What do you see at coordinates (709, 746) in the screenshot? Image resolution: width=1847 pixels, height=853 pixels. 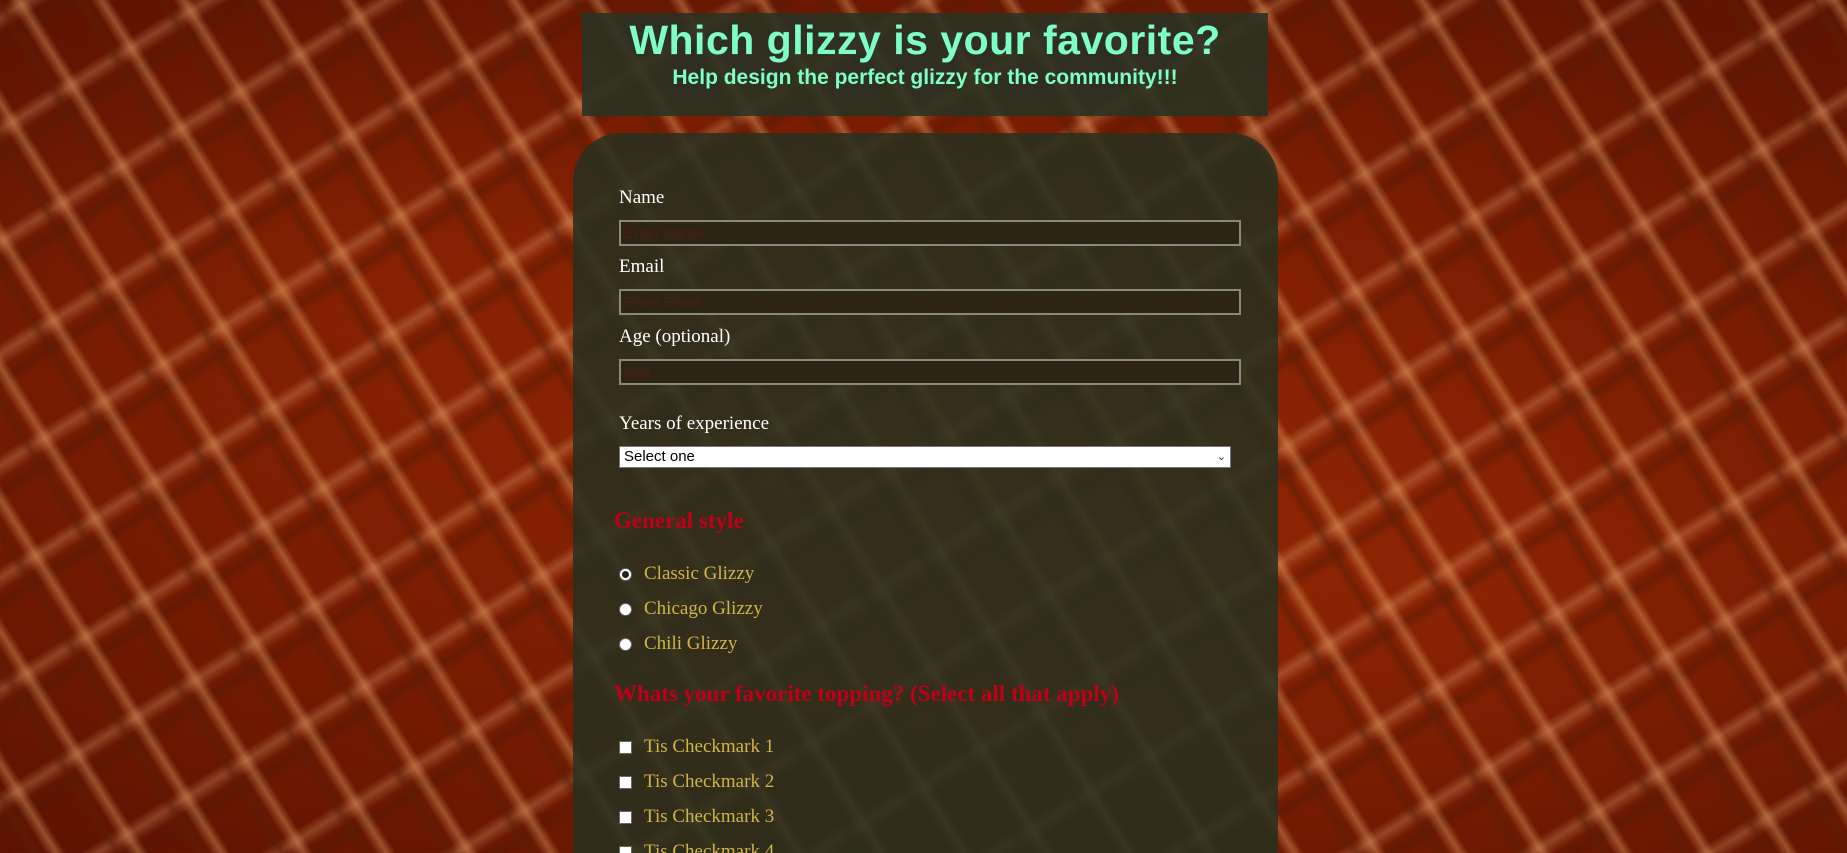 I see `topping-option-label: Tis Checkmark 1` at bounding box center [709, 746].